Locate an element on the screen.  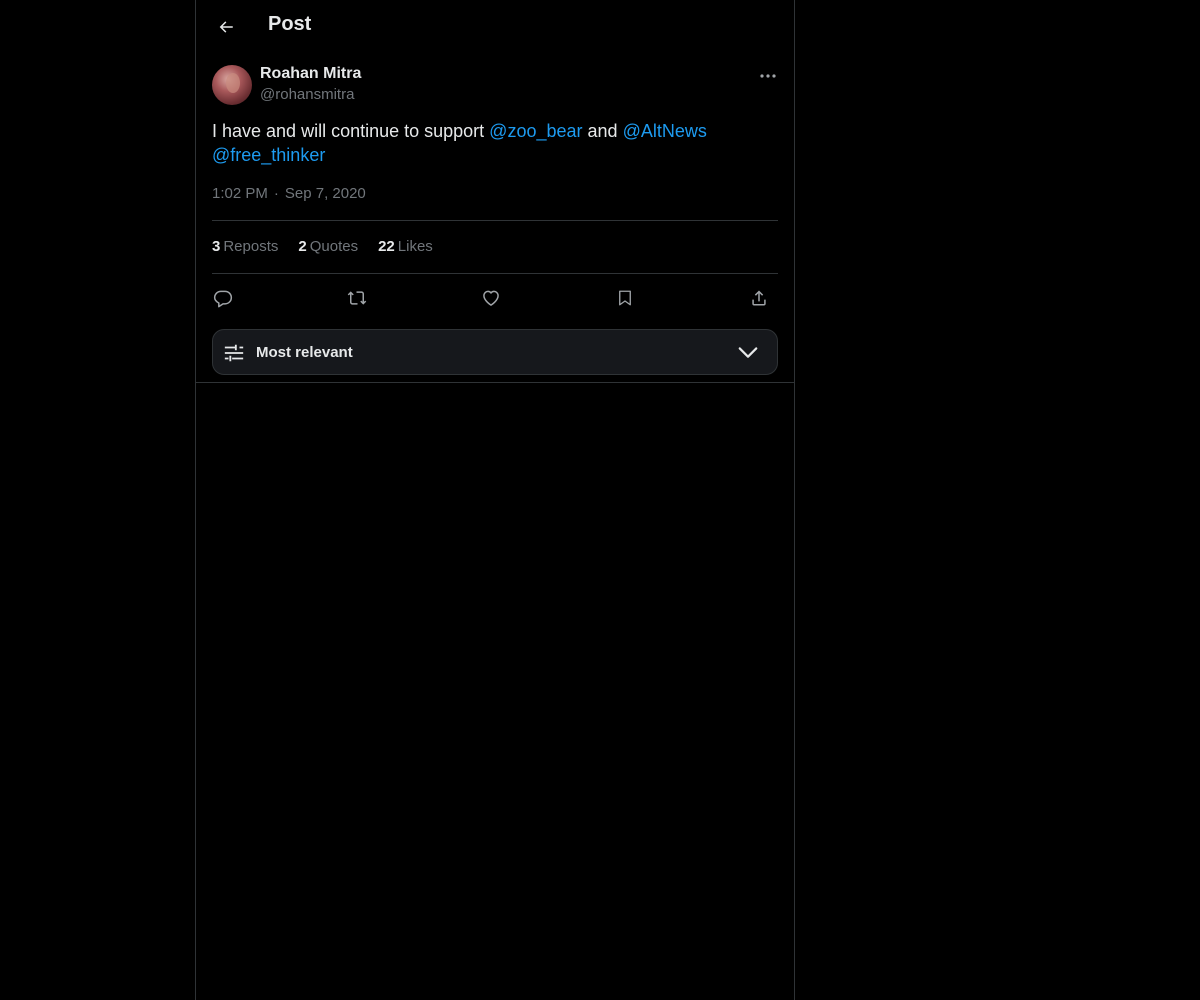
bookmark-icon is located at coordinates (625, 298).